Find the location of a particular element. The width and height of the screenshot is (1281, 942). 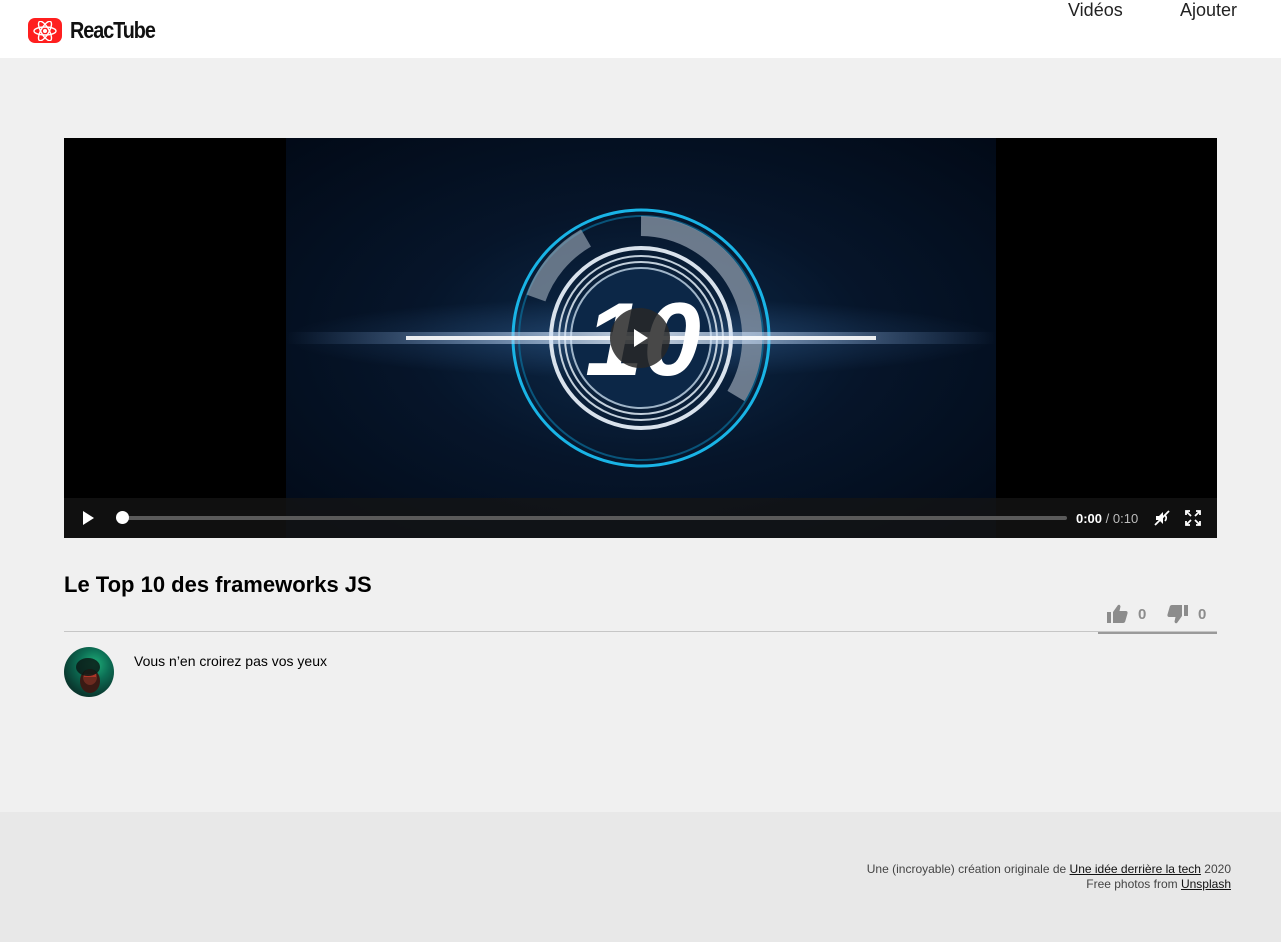

like-button: 0 is located at coordinates (1126, 614).